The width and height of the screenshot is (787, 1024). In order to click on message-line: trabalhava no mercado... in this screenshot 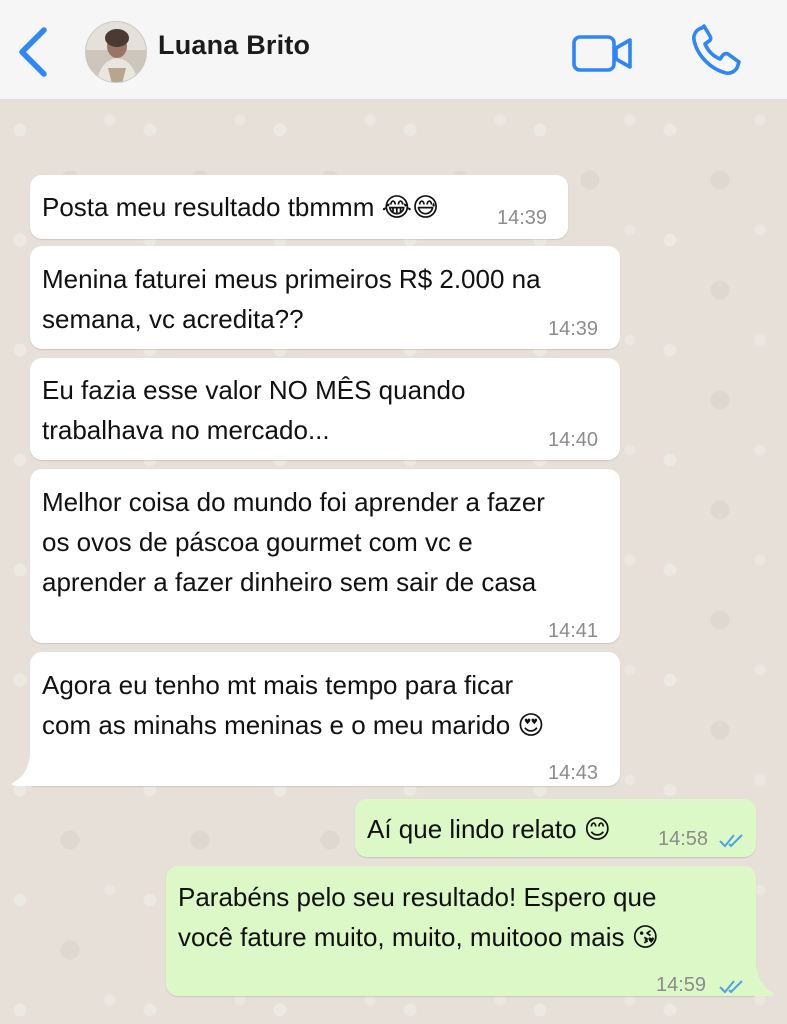, I will do `click(186, 430)`.